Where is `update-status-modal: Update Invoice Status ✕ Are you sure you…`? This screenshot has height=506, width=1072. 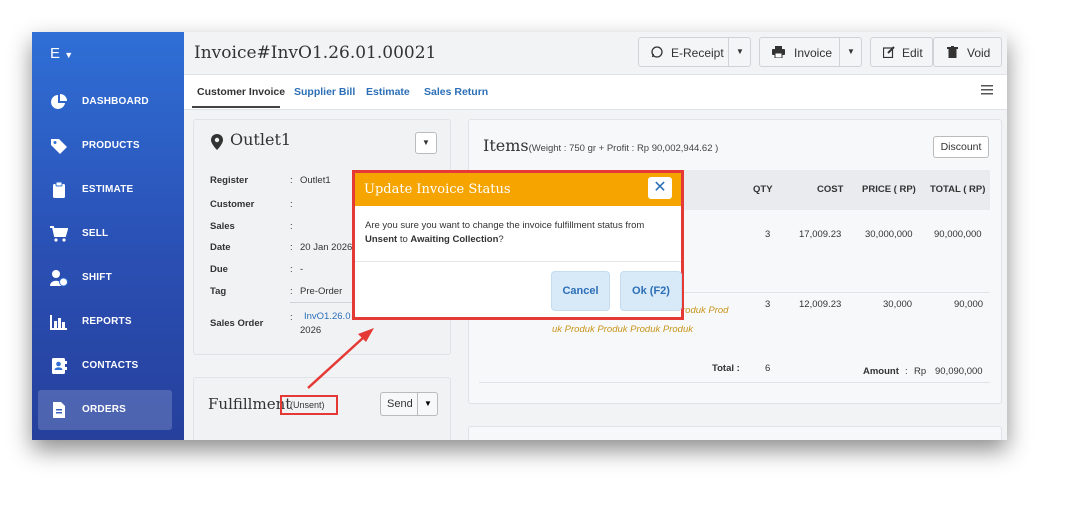
update-status-modal: Update Invoice Status ✕ Are you sure you… is located at coordinates (518, 245).